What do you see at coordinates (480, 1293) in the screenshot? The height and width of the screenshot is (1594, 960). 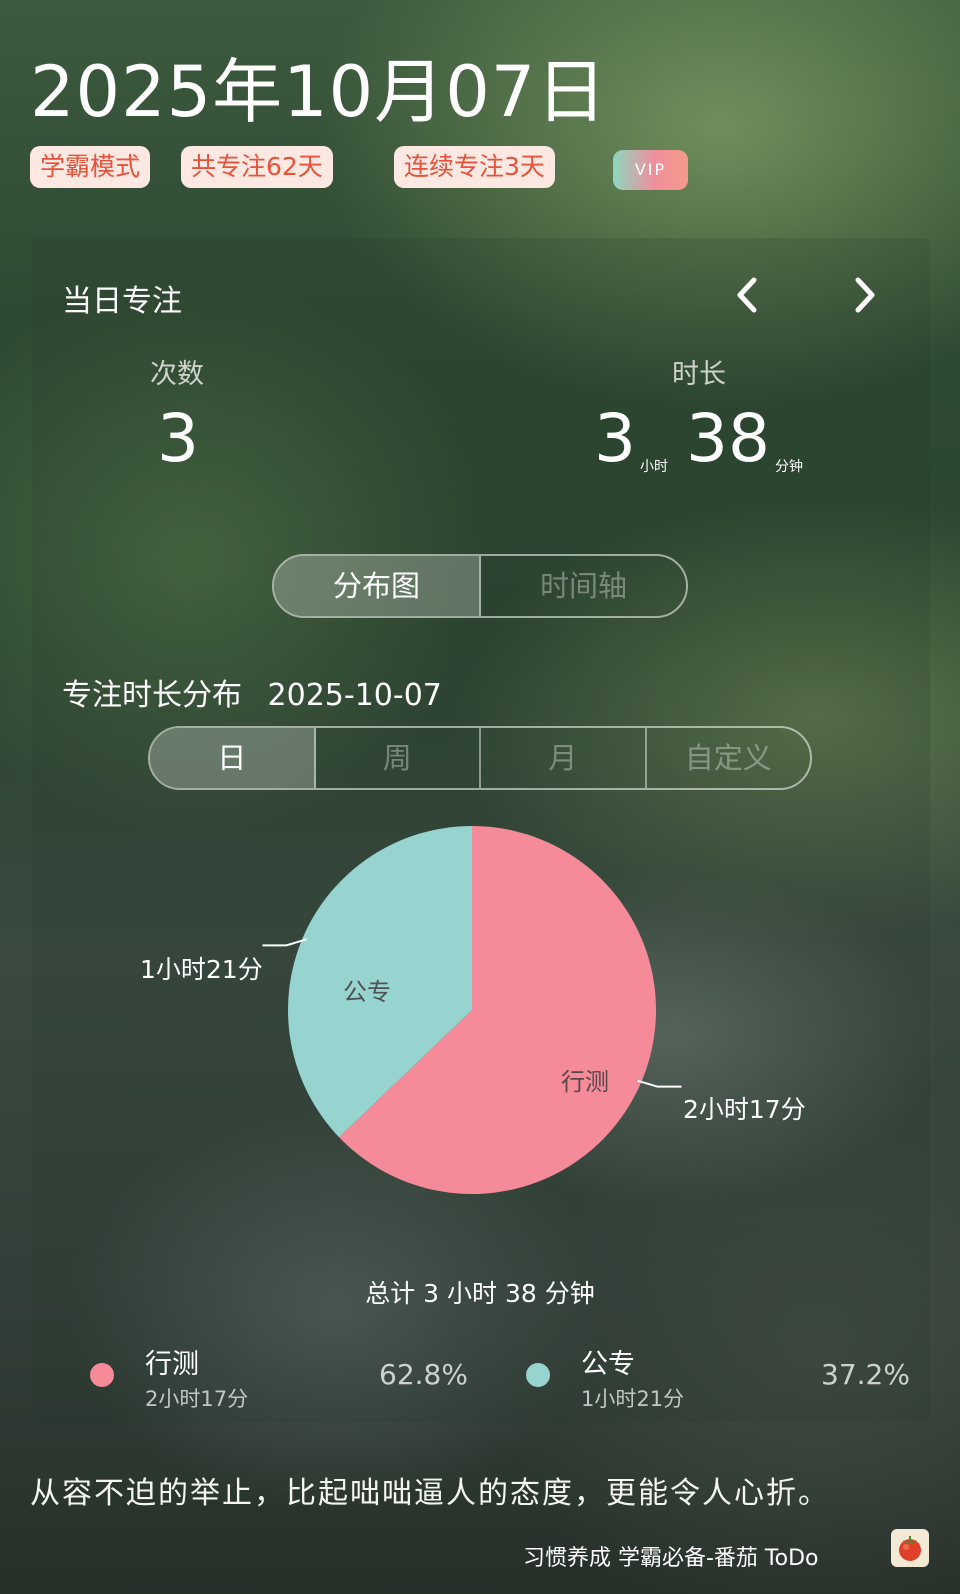 I see `total-duration: 总计 3 小时 38 分钟` at bounding box center [480, 1293].